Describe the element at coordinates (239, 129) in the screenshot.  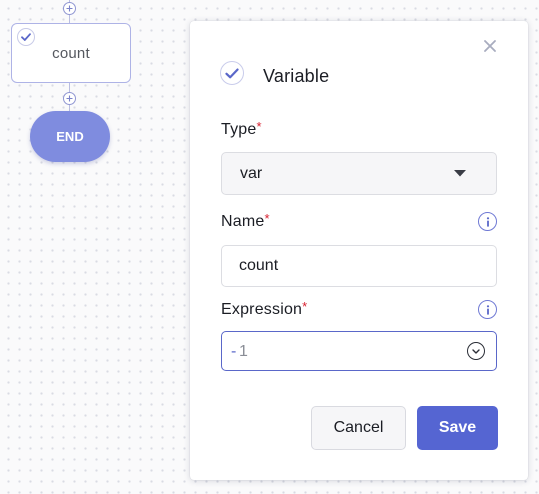
I see `type-label-text: Type` at that location.